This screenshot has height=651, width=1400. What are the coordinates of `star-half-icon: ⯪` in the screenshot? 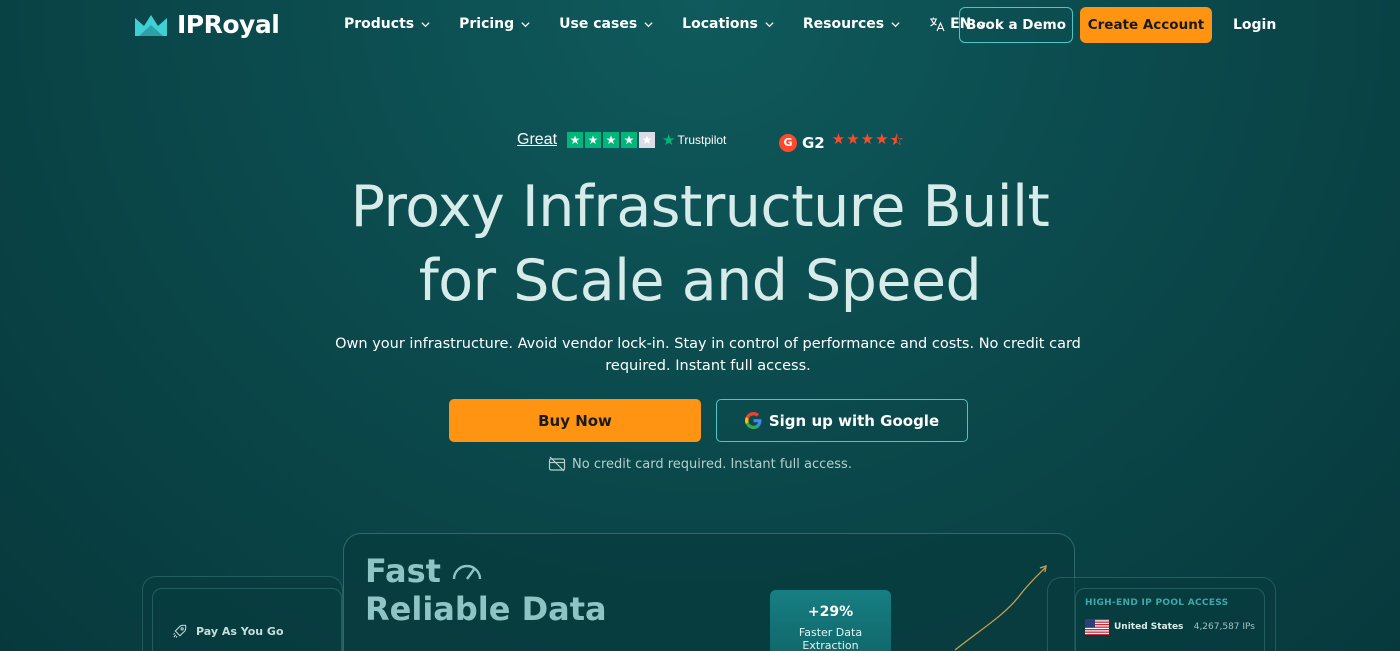 It's located at (896, 140).